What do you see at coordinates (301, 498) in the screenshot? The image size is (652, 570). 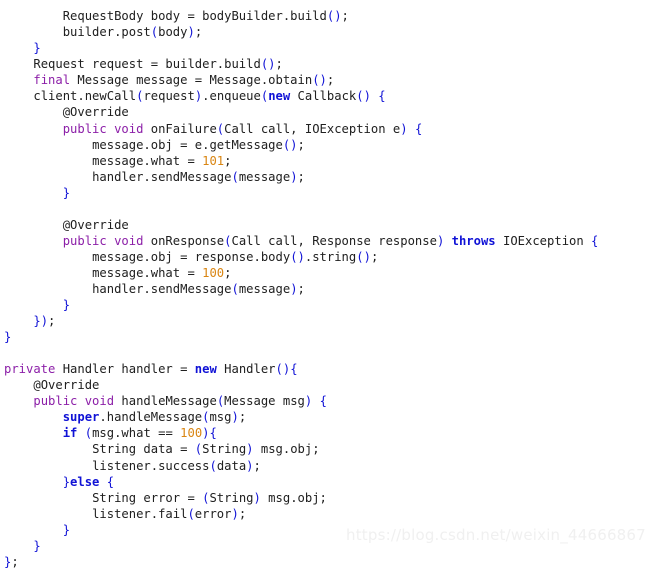 I see `code-line: String error = (String) msg.obj;` at bounding box center [301, 498].